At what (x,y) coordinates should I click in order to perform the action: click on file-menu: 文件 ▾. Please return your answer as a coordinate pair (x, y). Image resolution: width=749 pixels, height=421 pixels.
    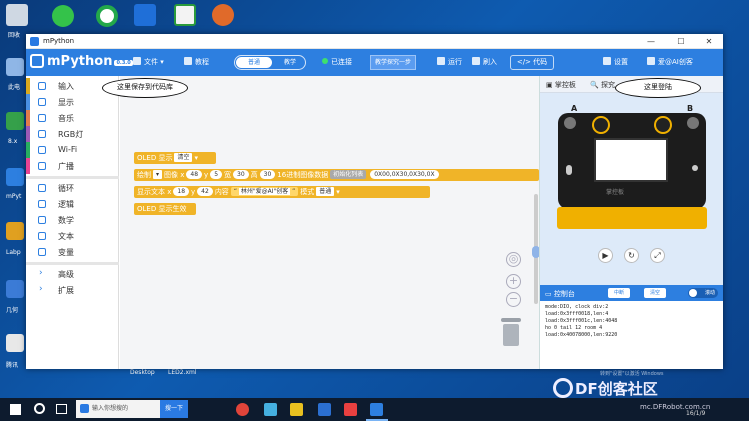
    Looking at the image, I should click on (148, 62).